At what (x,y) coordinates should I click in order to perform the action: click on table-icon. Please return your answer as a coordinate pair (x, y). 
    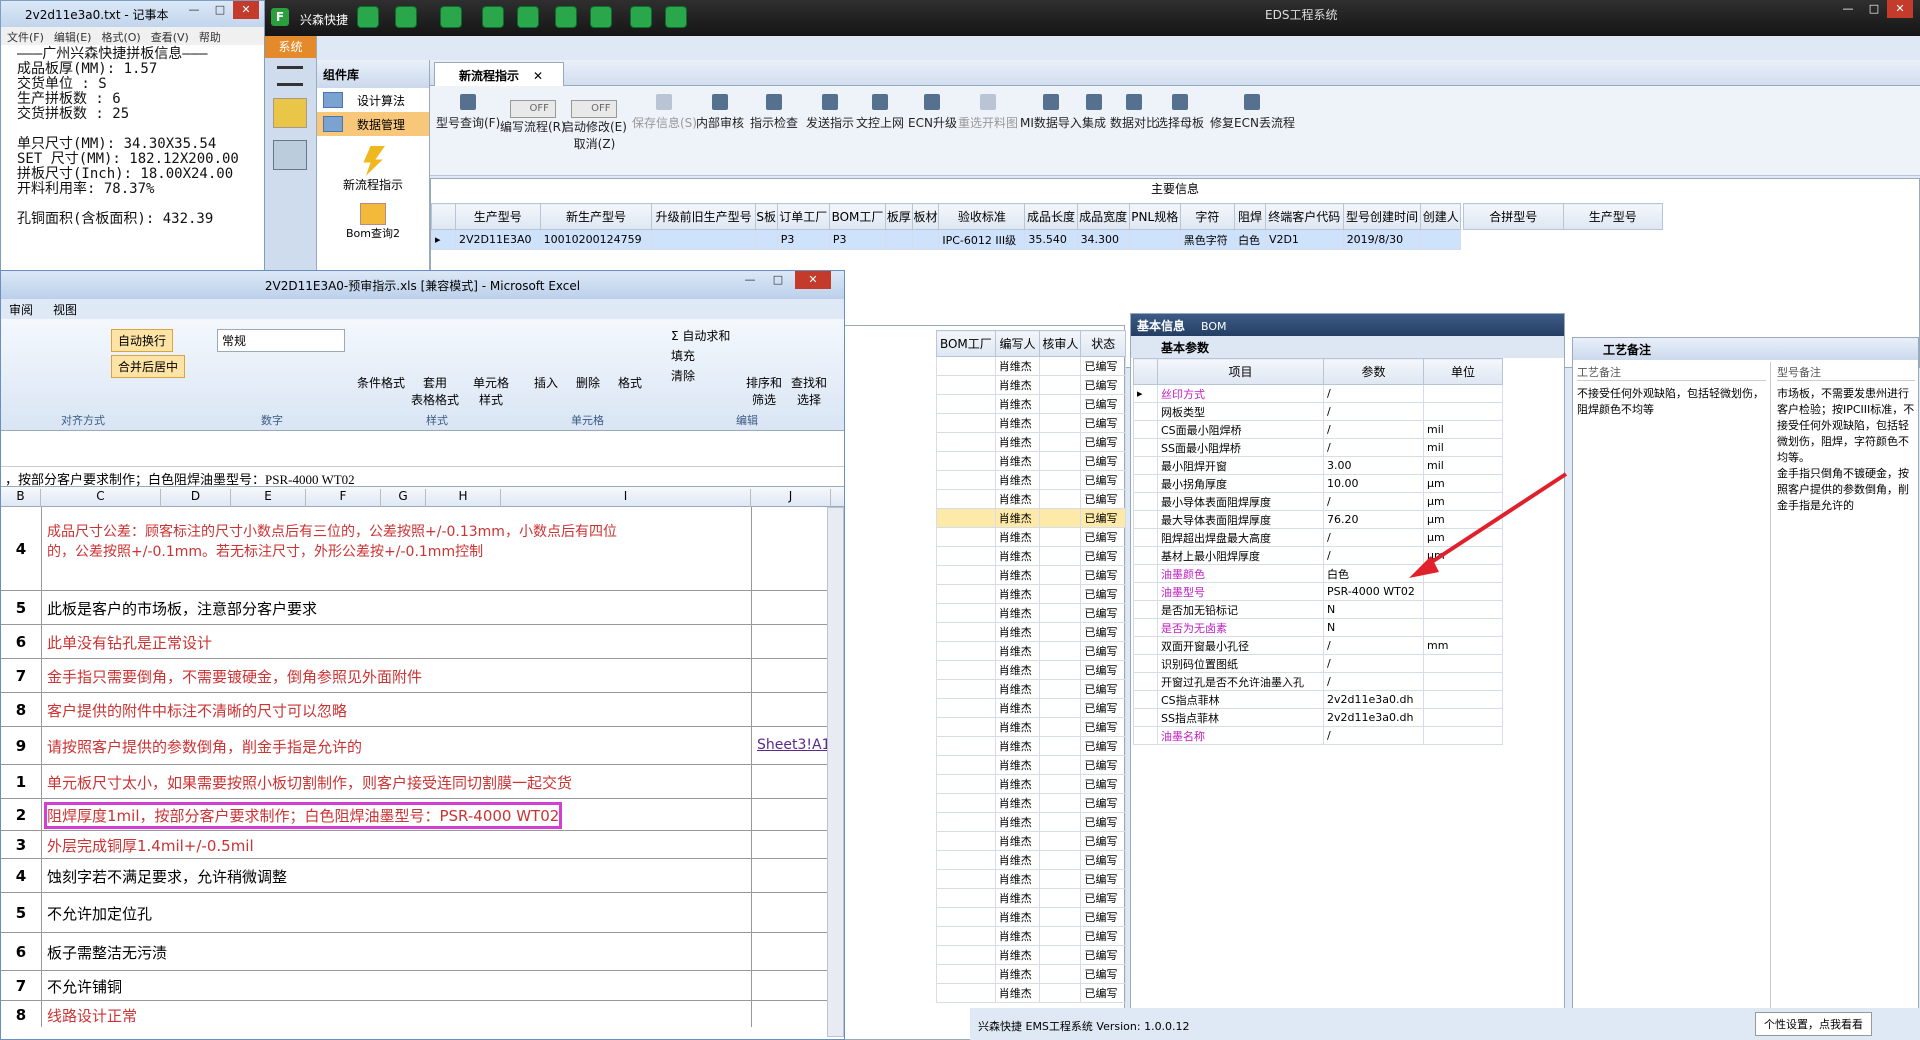
    Looking at the image, I should click on (601, 17).